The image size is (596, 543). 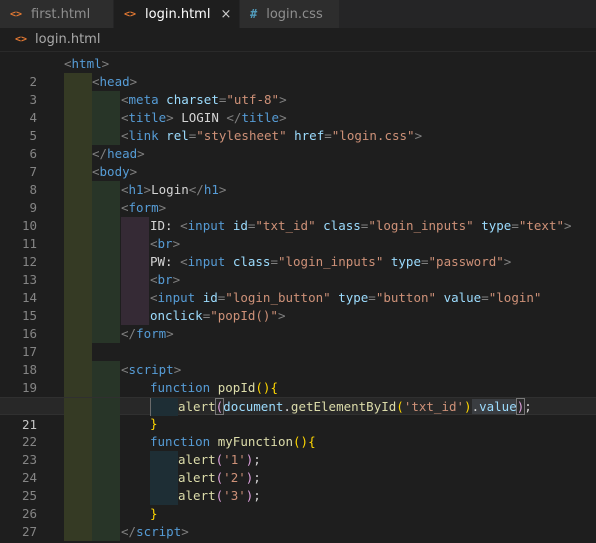 What do you see at coordinates (298, 288) in the screenshot?
I see `code-line: 14 <br>` at bounding box center [298, 288].